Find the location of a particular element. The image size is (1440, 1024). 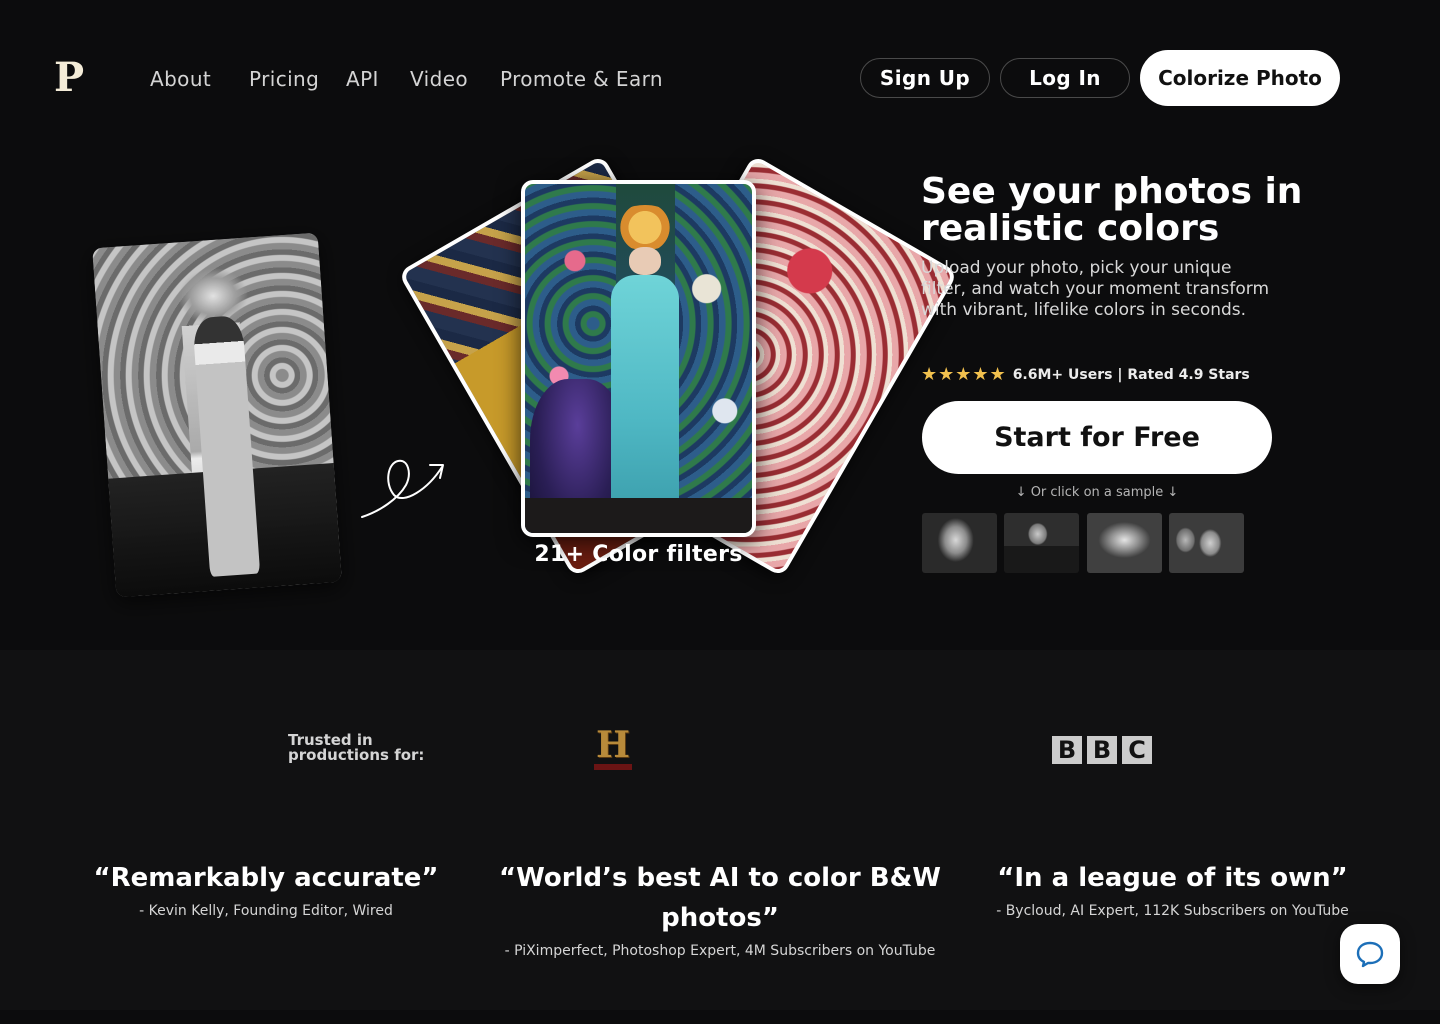

nav-link-video: Video is located at coordinates (439, 79).